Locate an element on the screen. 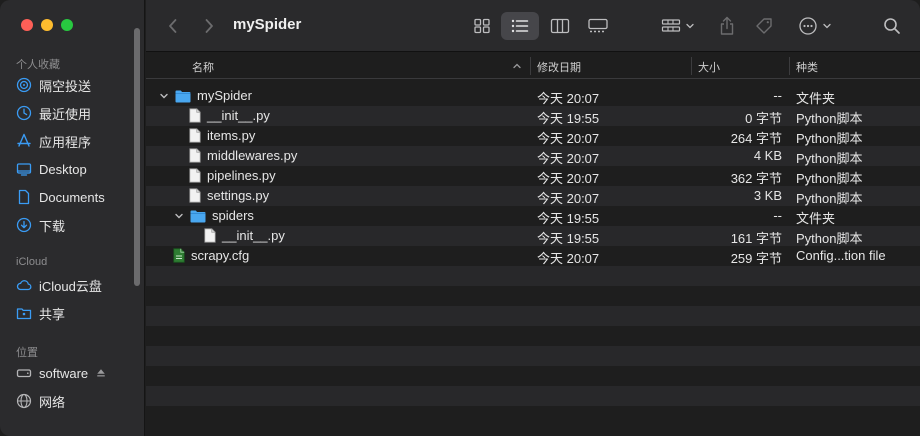  eject-icon is located at coordinates (101, 373).